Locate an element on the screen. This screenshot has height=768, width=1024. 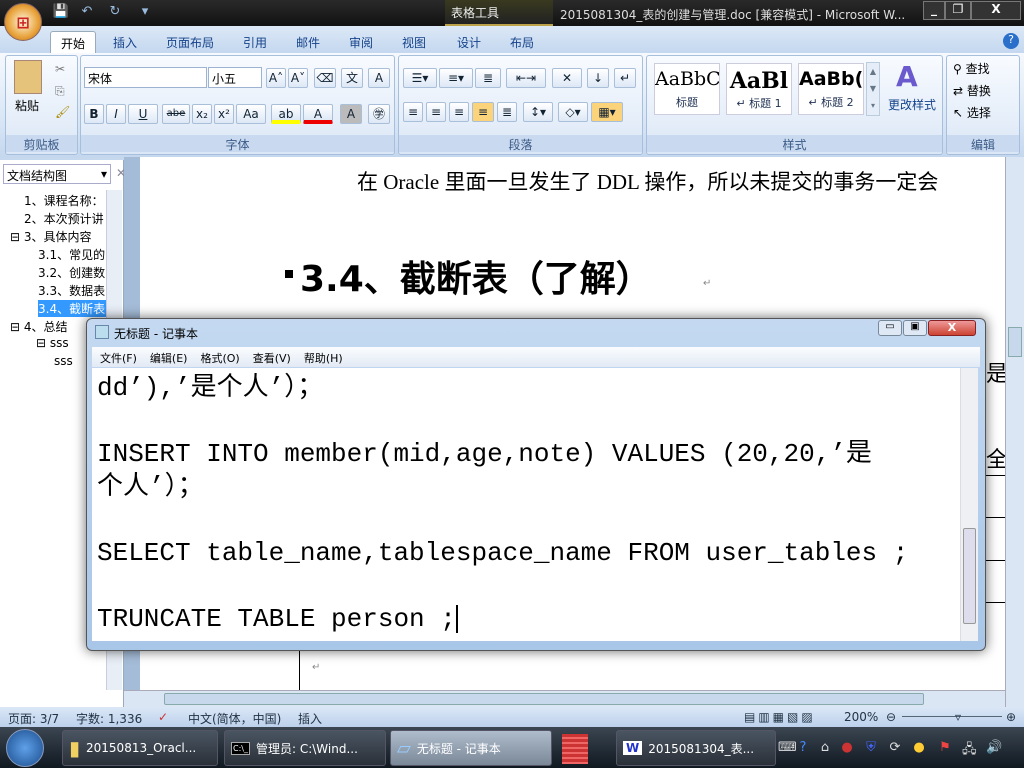
borders-icon: ▦▾ is located at coordinates (607, 112).